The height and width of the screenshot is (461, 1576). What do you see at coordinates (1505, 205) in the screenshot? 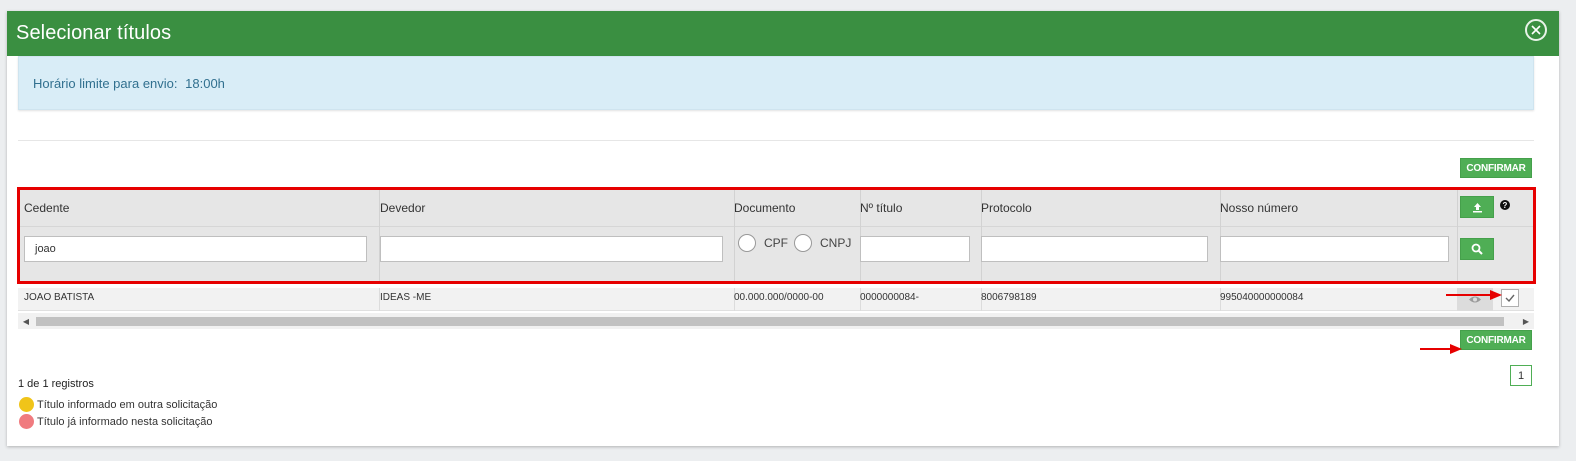
I see `help-icon: ?` at bounding box center [1505, 205].